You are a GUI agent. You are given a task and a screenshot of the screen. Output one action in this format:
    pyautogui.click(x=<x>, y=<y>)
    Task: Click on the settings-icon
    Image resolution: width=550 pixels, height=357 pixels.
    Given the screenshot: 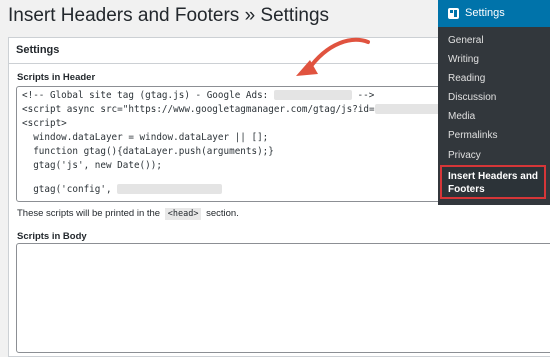 What is the action you would take?
    pyautogui.click(x=453, y=13)
    